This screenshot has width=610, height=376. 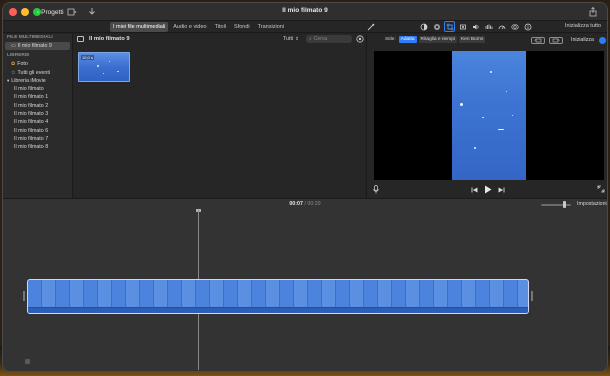 What do you see at coordinates (423, 26) in the screenshot?
I see `color-balance-icon` at bounding box center [423, 26].